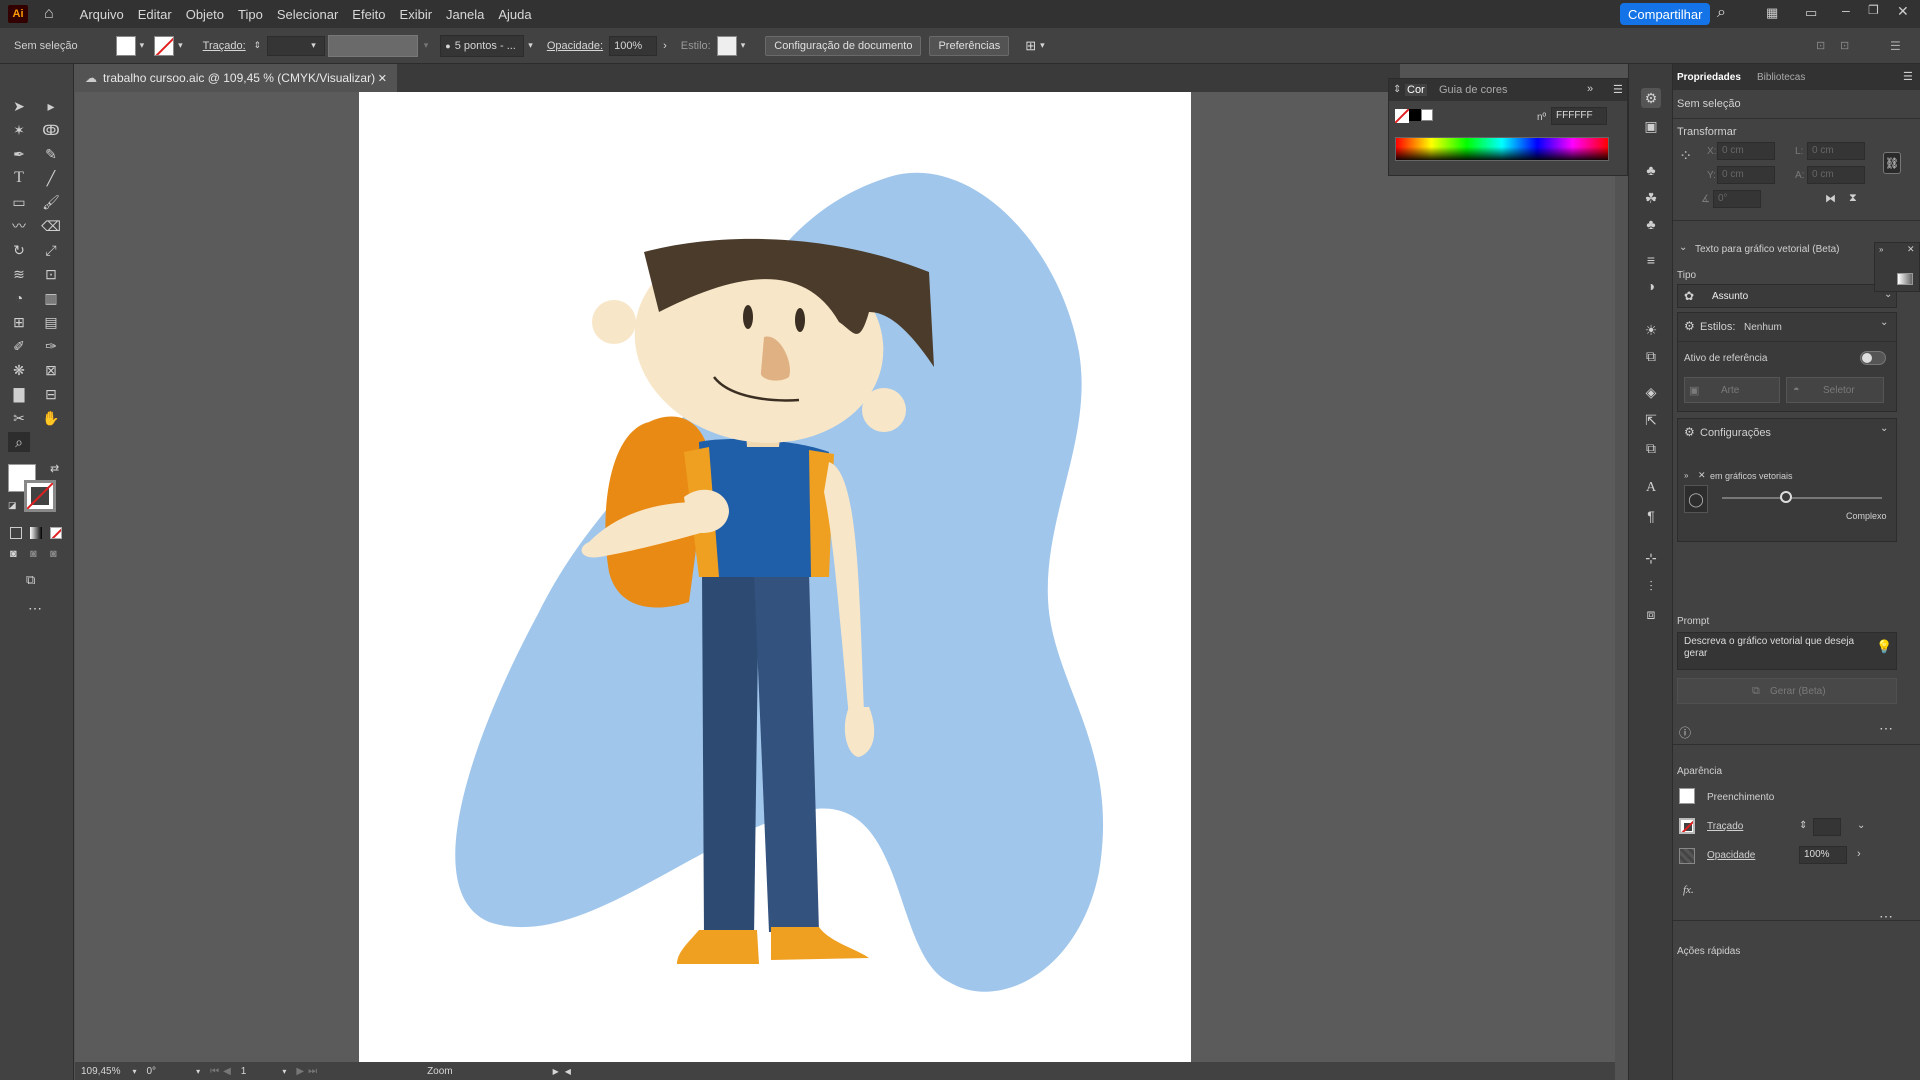 This screenshot has width=1920, height=1080. What do you see at coordinates (35, 608) in the screenshot?
I see `more-tools-icon: ⋯` at bounding box center [35, 608].